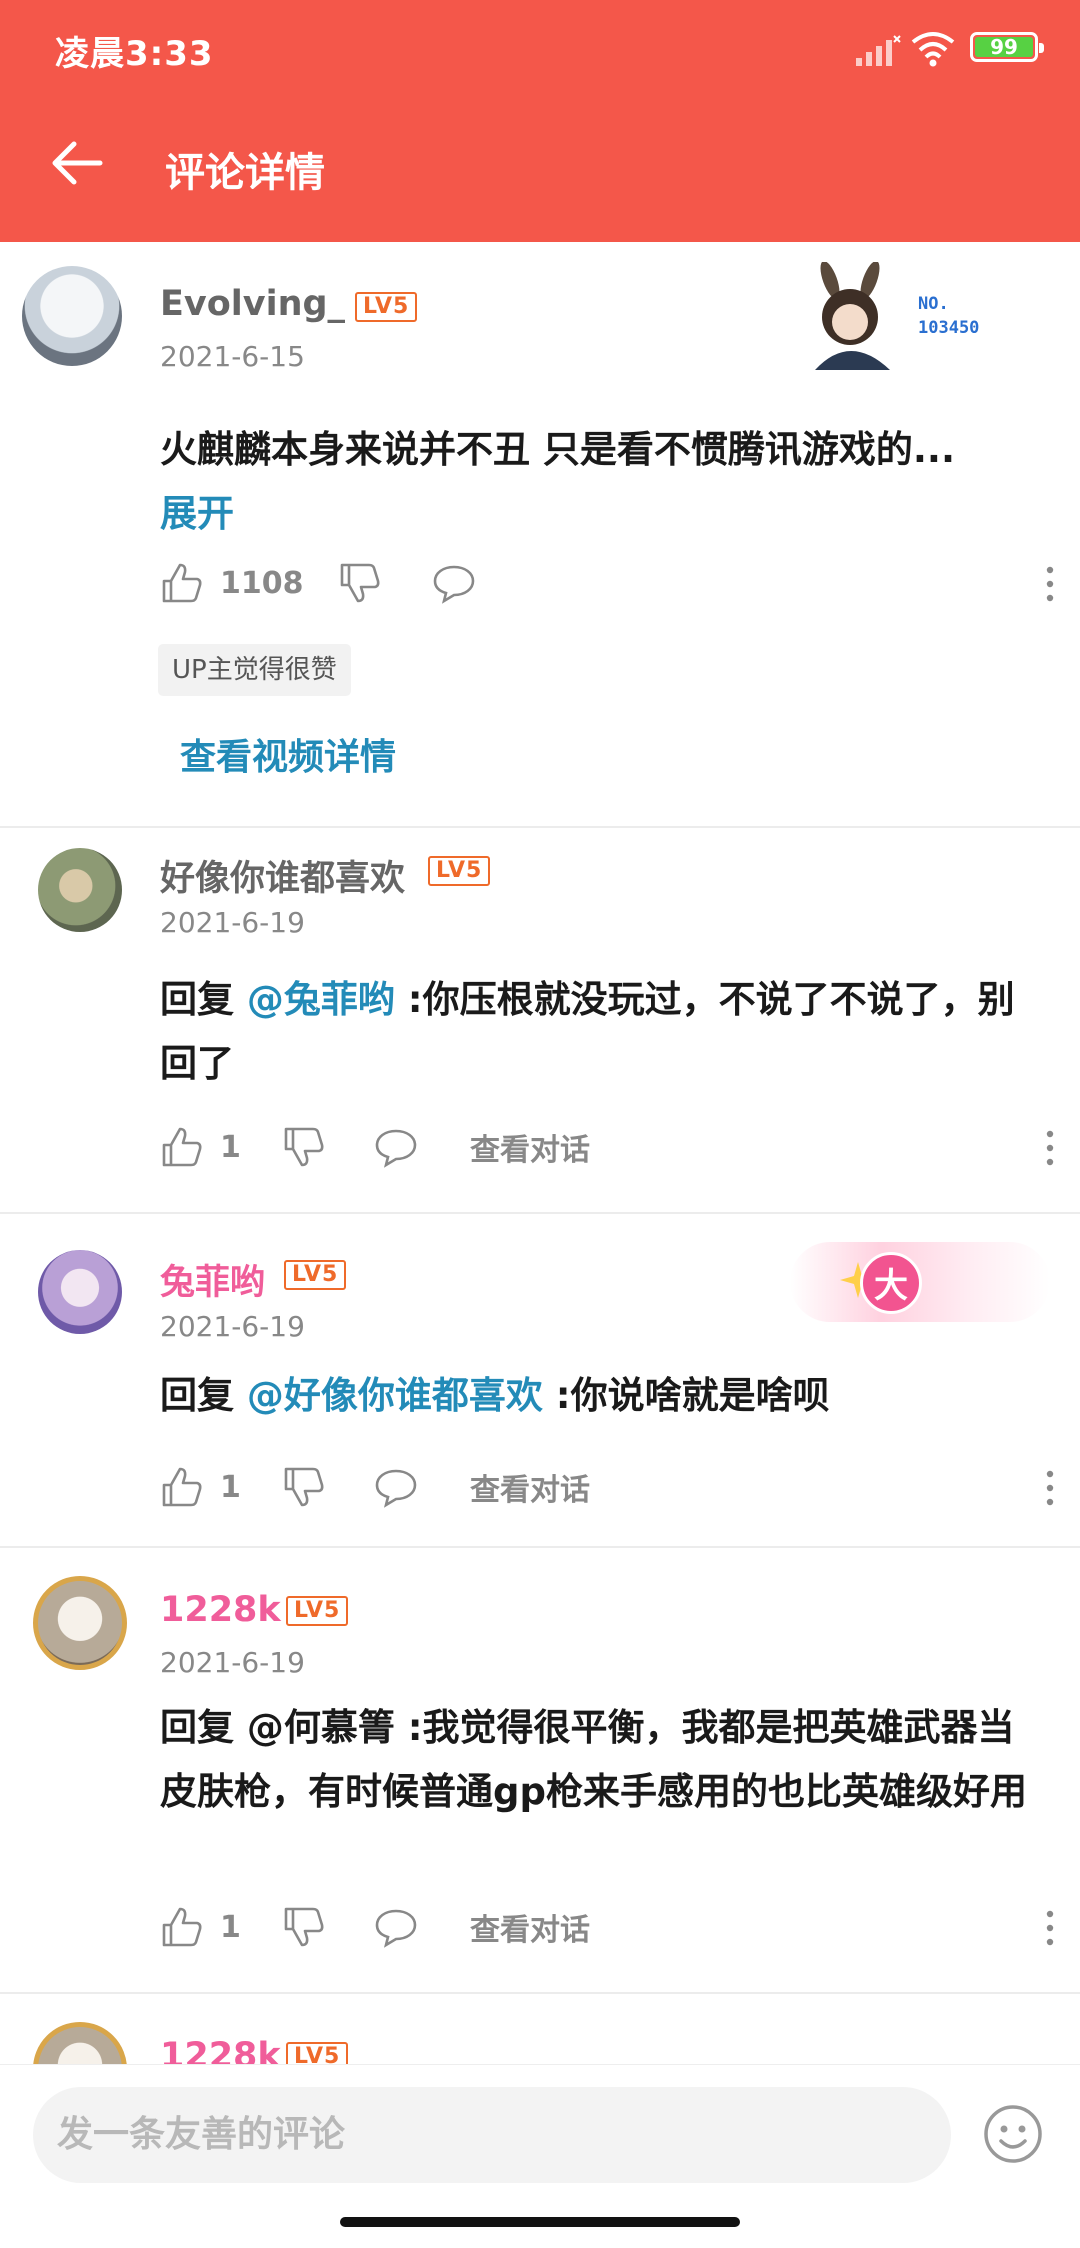 This screenshot has width=1080, height=2248. Describe the element at coordinates (232, 356) in the screenshot. I see `comment-date: 2021-6-15` at that location.